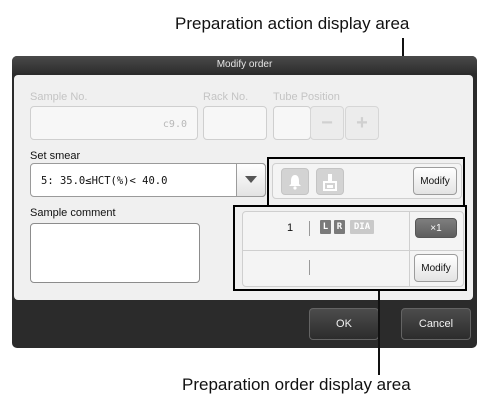 The height and width of the screenshot is (398, 477). I want to click on sample-comment-field, so click(115, 253).